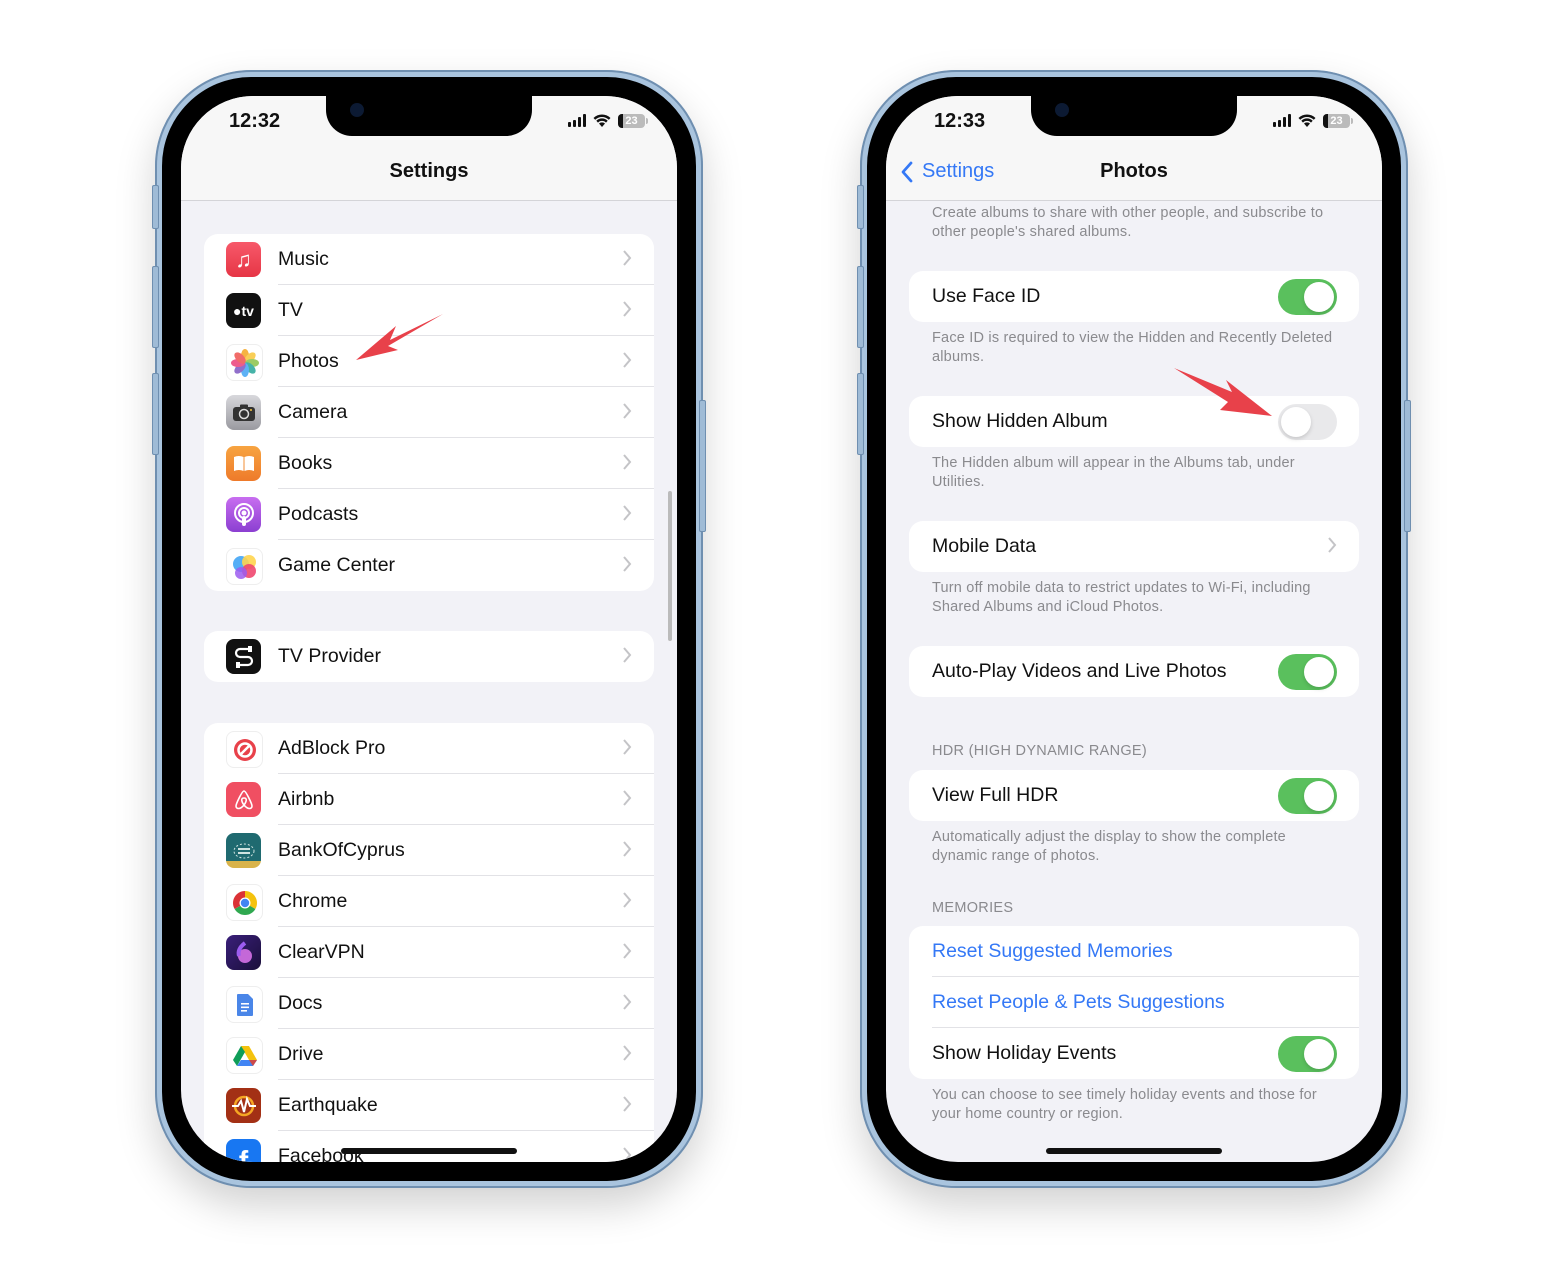 This screenshot has width=1560, height=1268. Describe the element at coordinates (244, 1055) in the screenshot. I see `drive-icon` at that location.